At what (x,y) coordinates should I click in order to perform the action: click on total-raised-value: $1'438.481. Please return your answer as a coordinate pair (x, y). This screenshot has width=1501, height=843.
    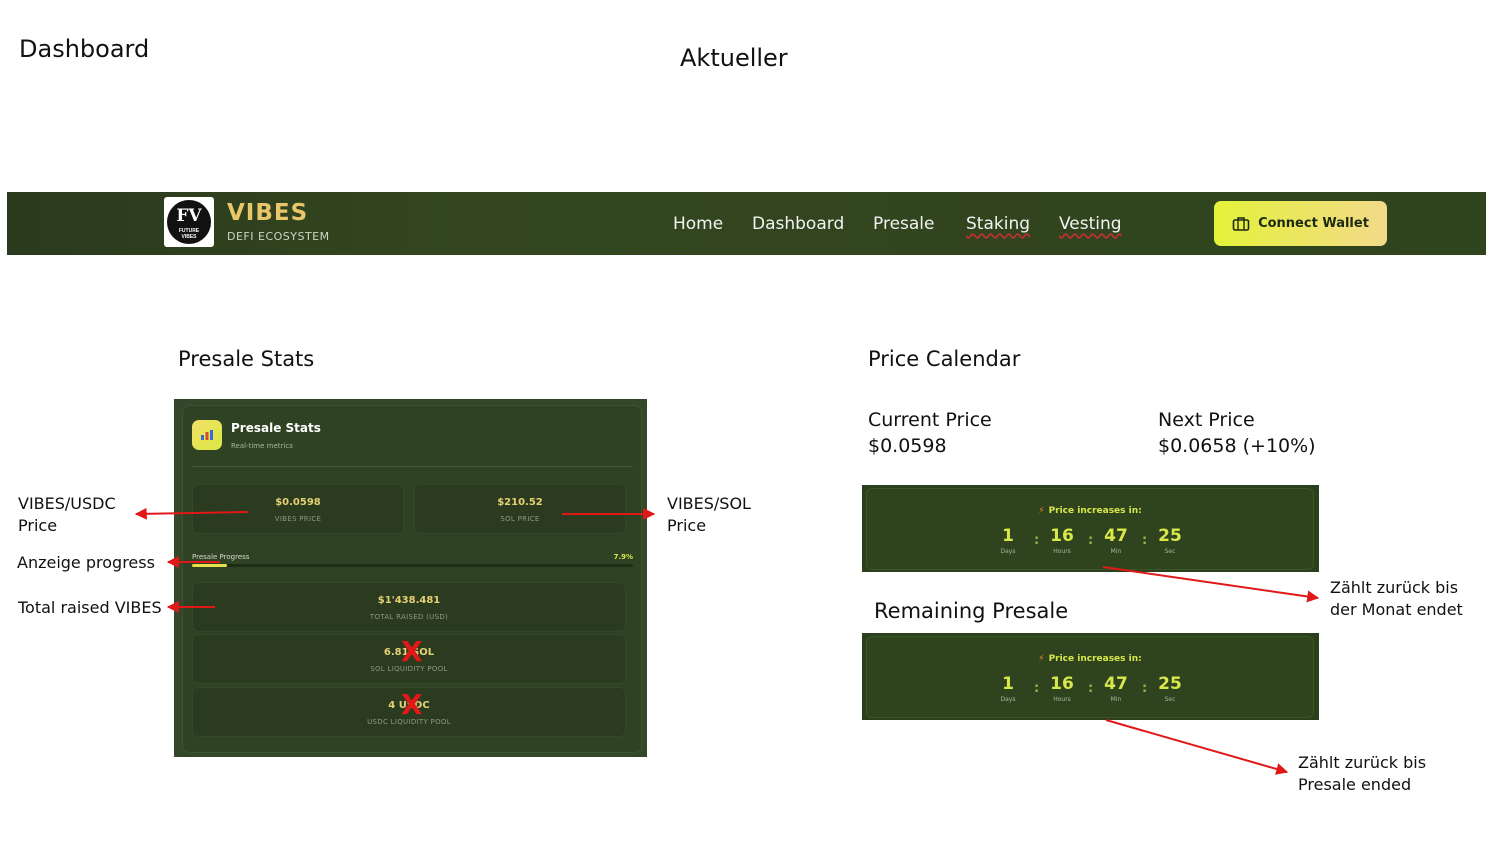
    Looking at the image, I should click on (409, 600).